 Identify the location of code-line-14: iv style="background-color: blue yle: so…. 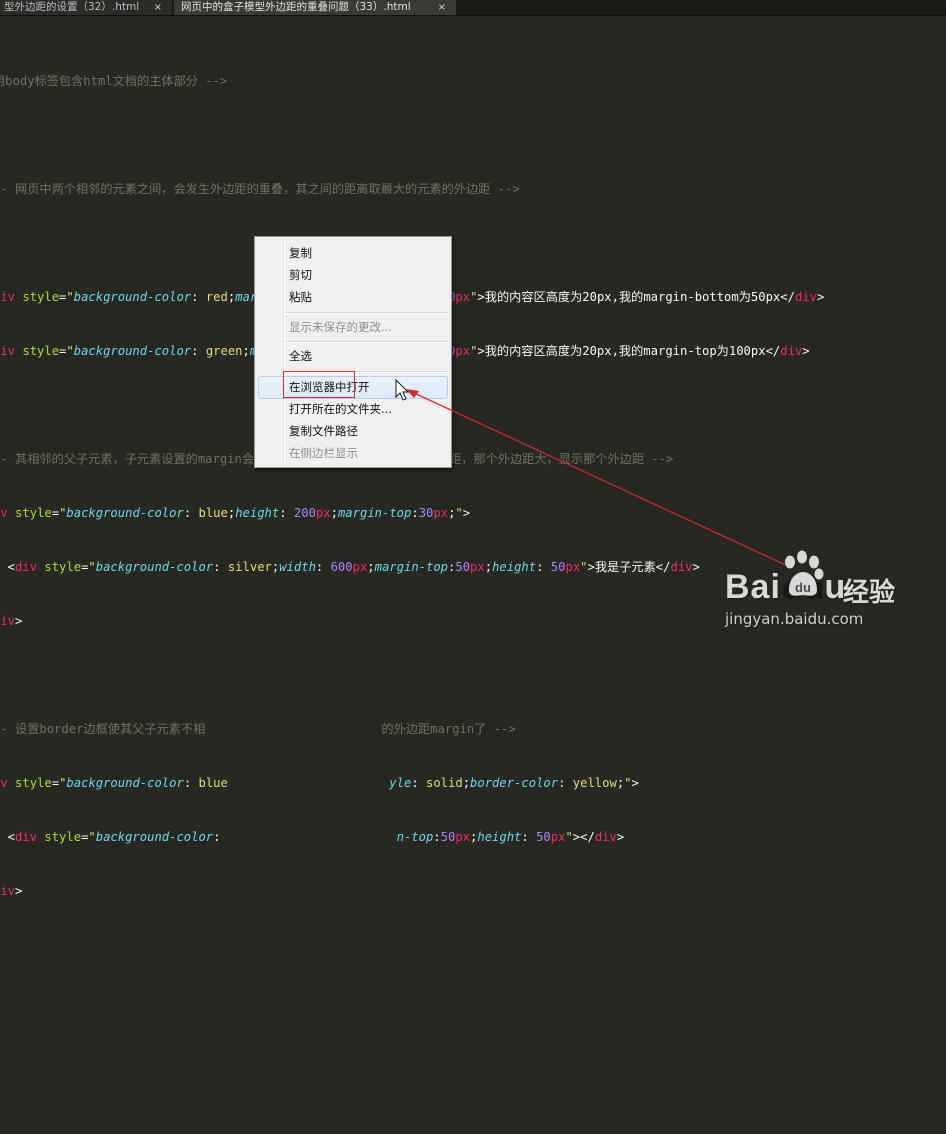
(319, 783).